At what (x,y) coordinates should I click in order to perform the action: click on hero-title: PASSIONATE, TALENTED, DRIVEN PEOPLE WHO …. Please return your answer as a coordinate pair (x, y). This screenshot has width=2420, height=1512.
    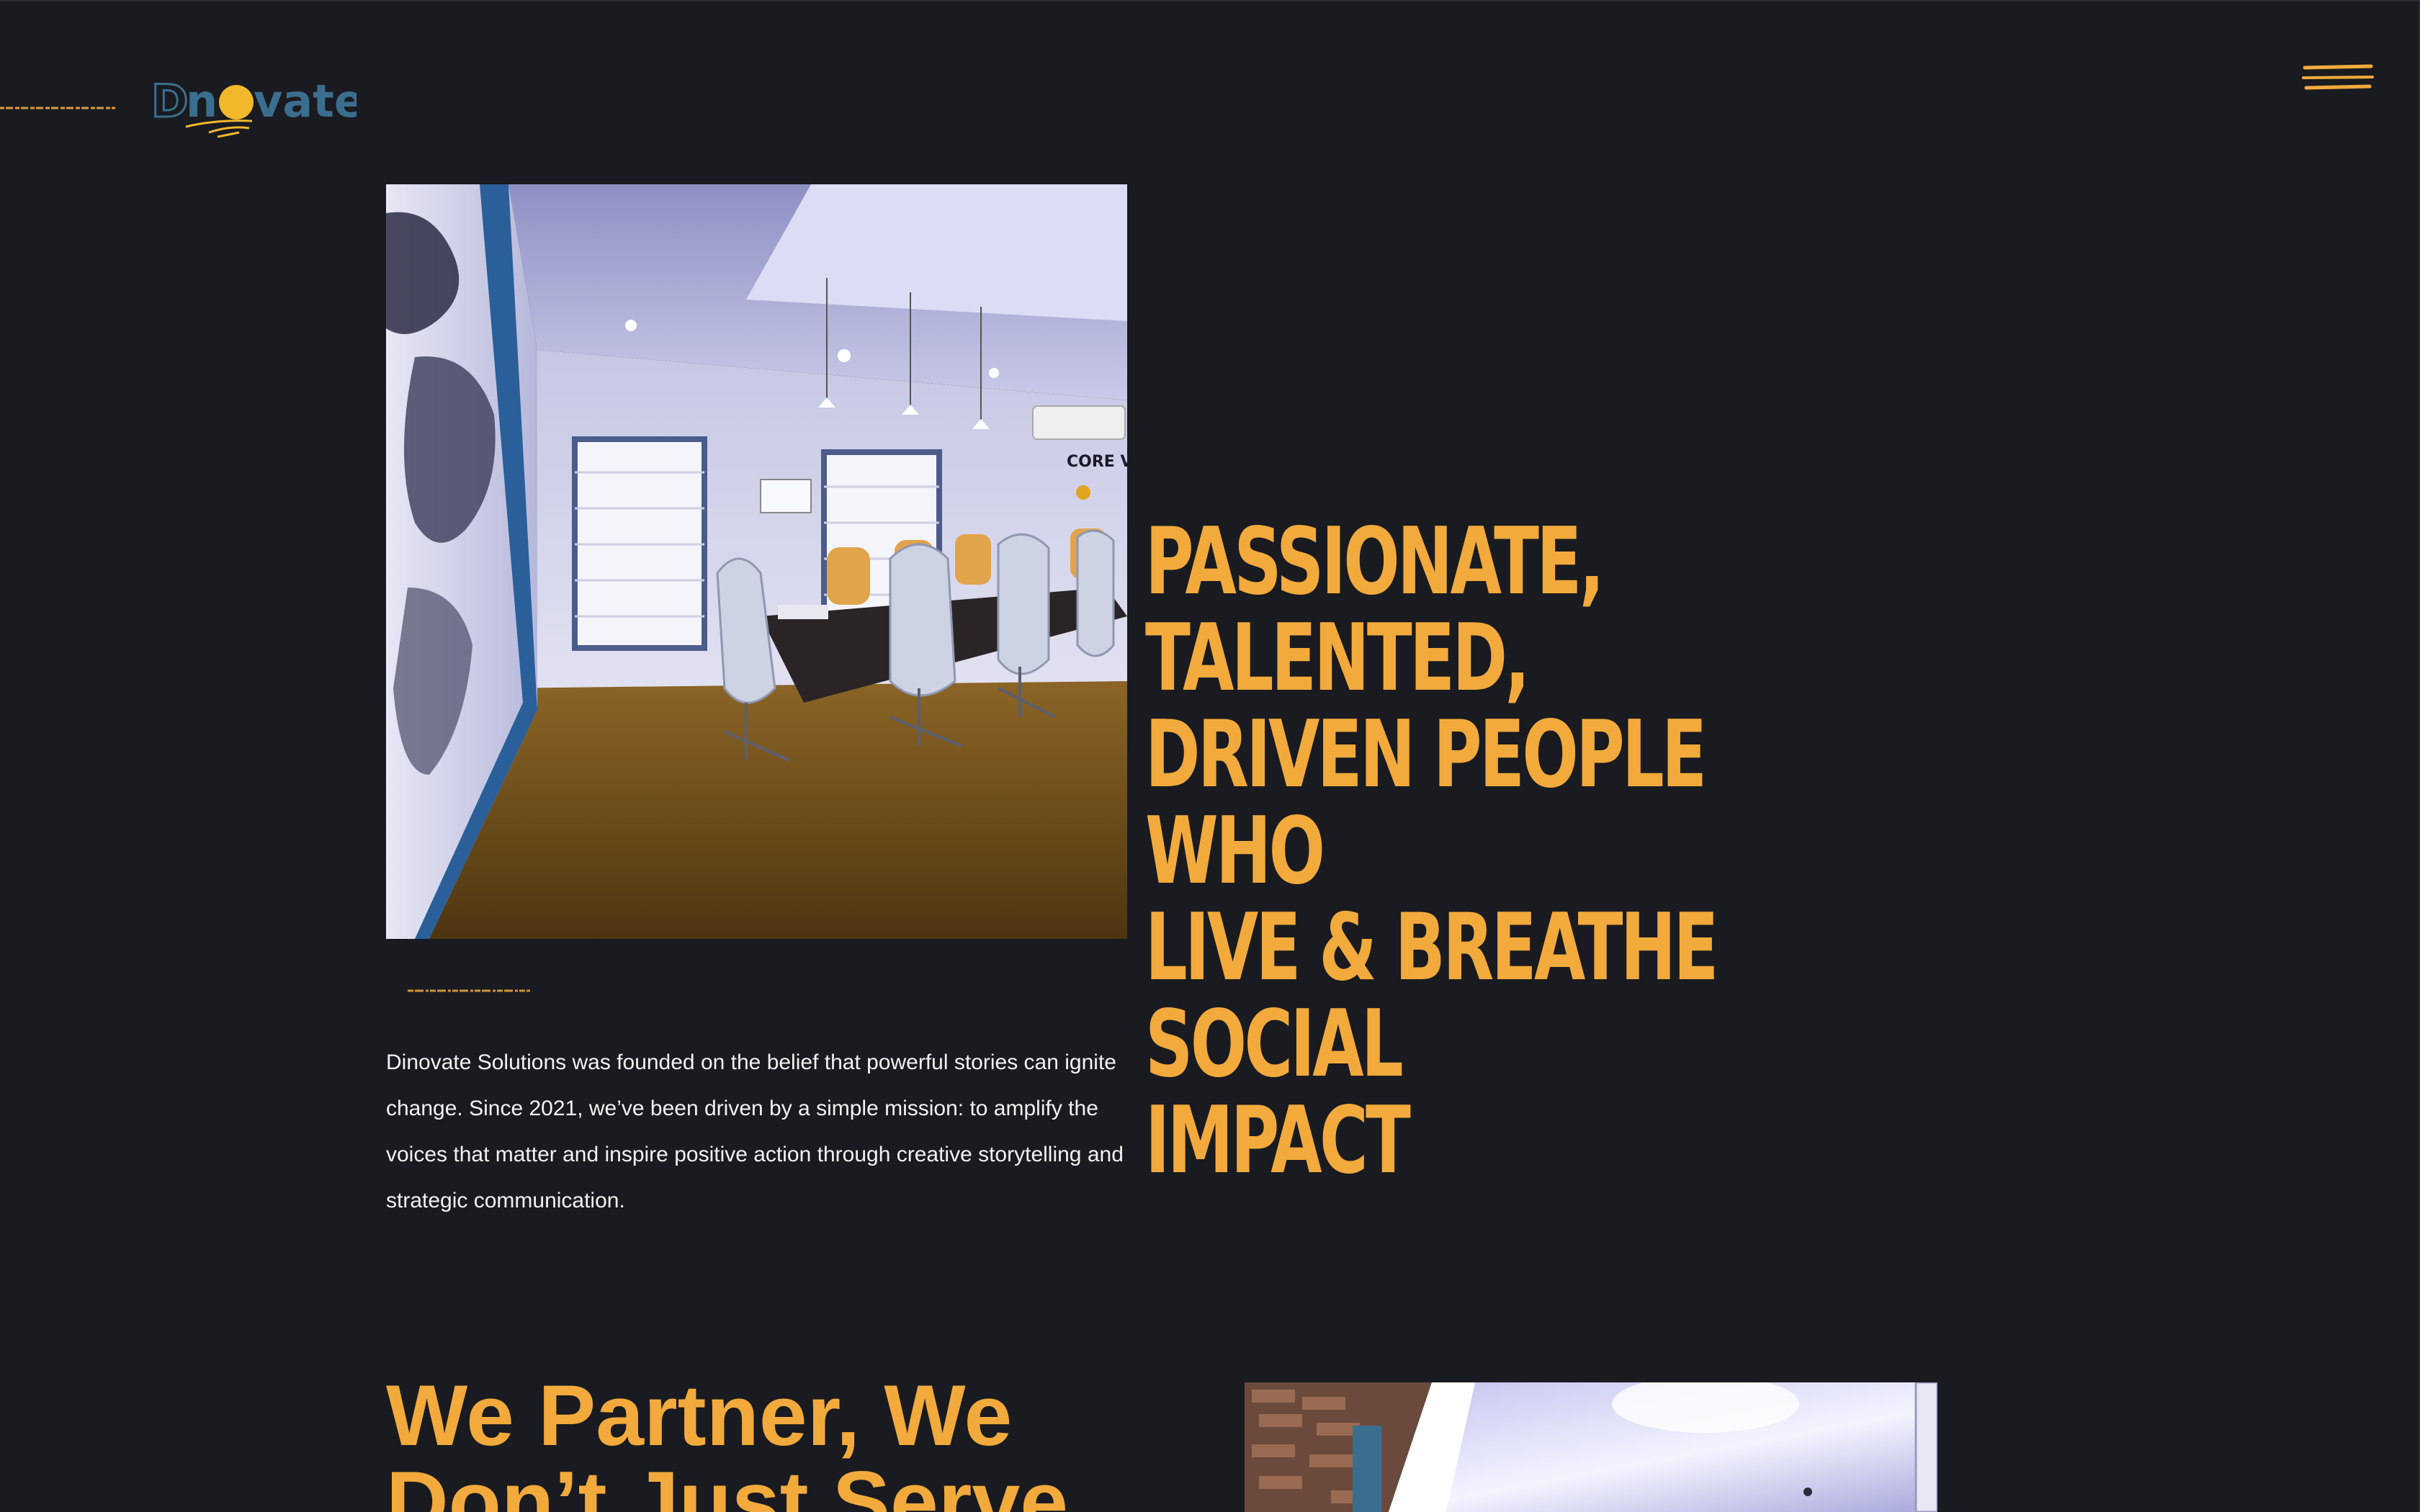
    Looking at the image, I should click on (1431, 851).